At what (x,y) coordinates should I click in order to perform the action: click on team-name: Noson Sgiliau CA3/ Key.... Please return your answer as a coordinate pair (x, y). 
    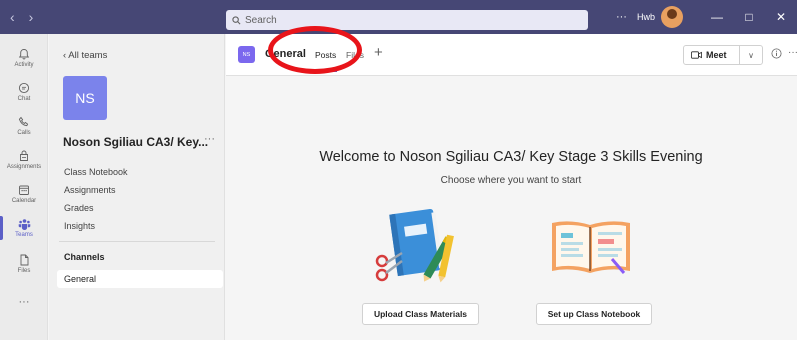
    Looking at the image, I should click on (136, 142).